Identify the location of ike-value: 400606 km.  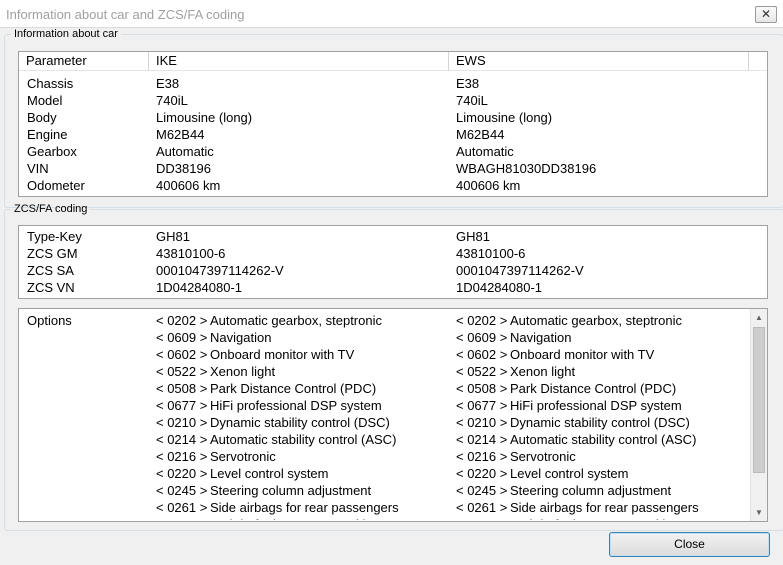
(188, 185).